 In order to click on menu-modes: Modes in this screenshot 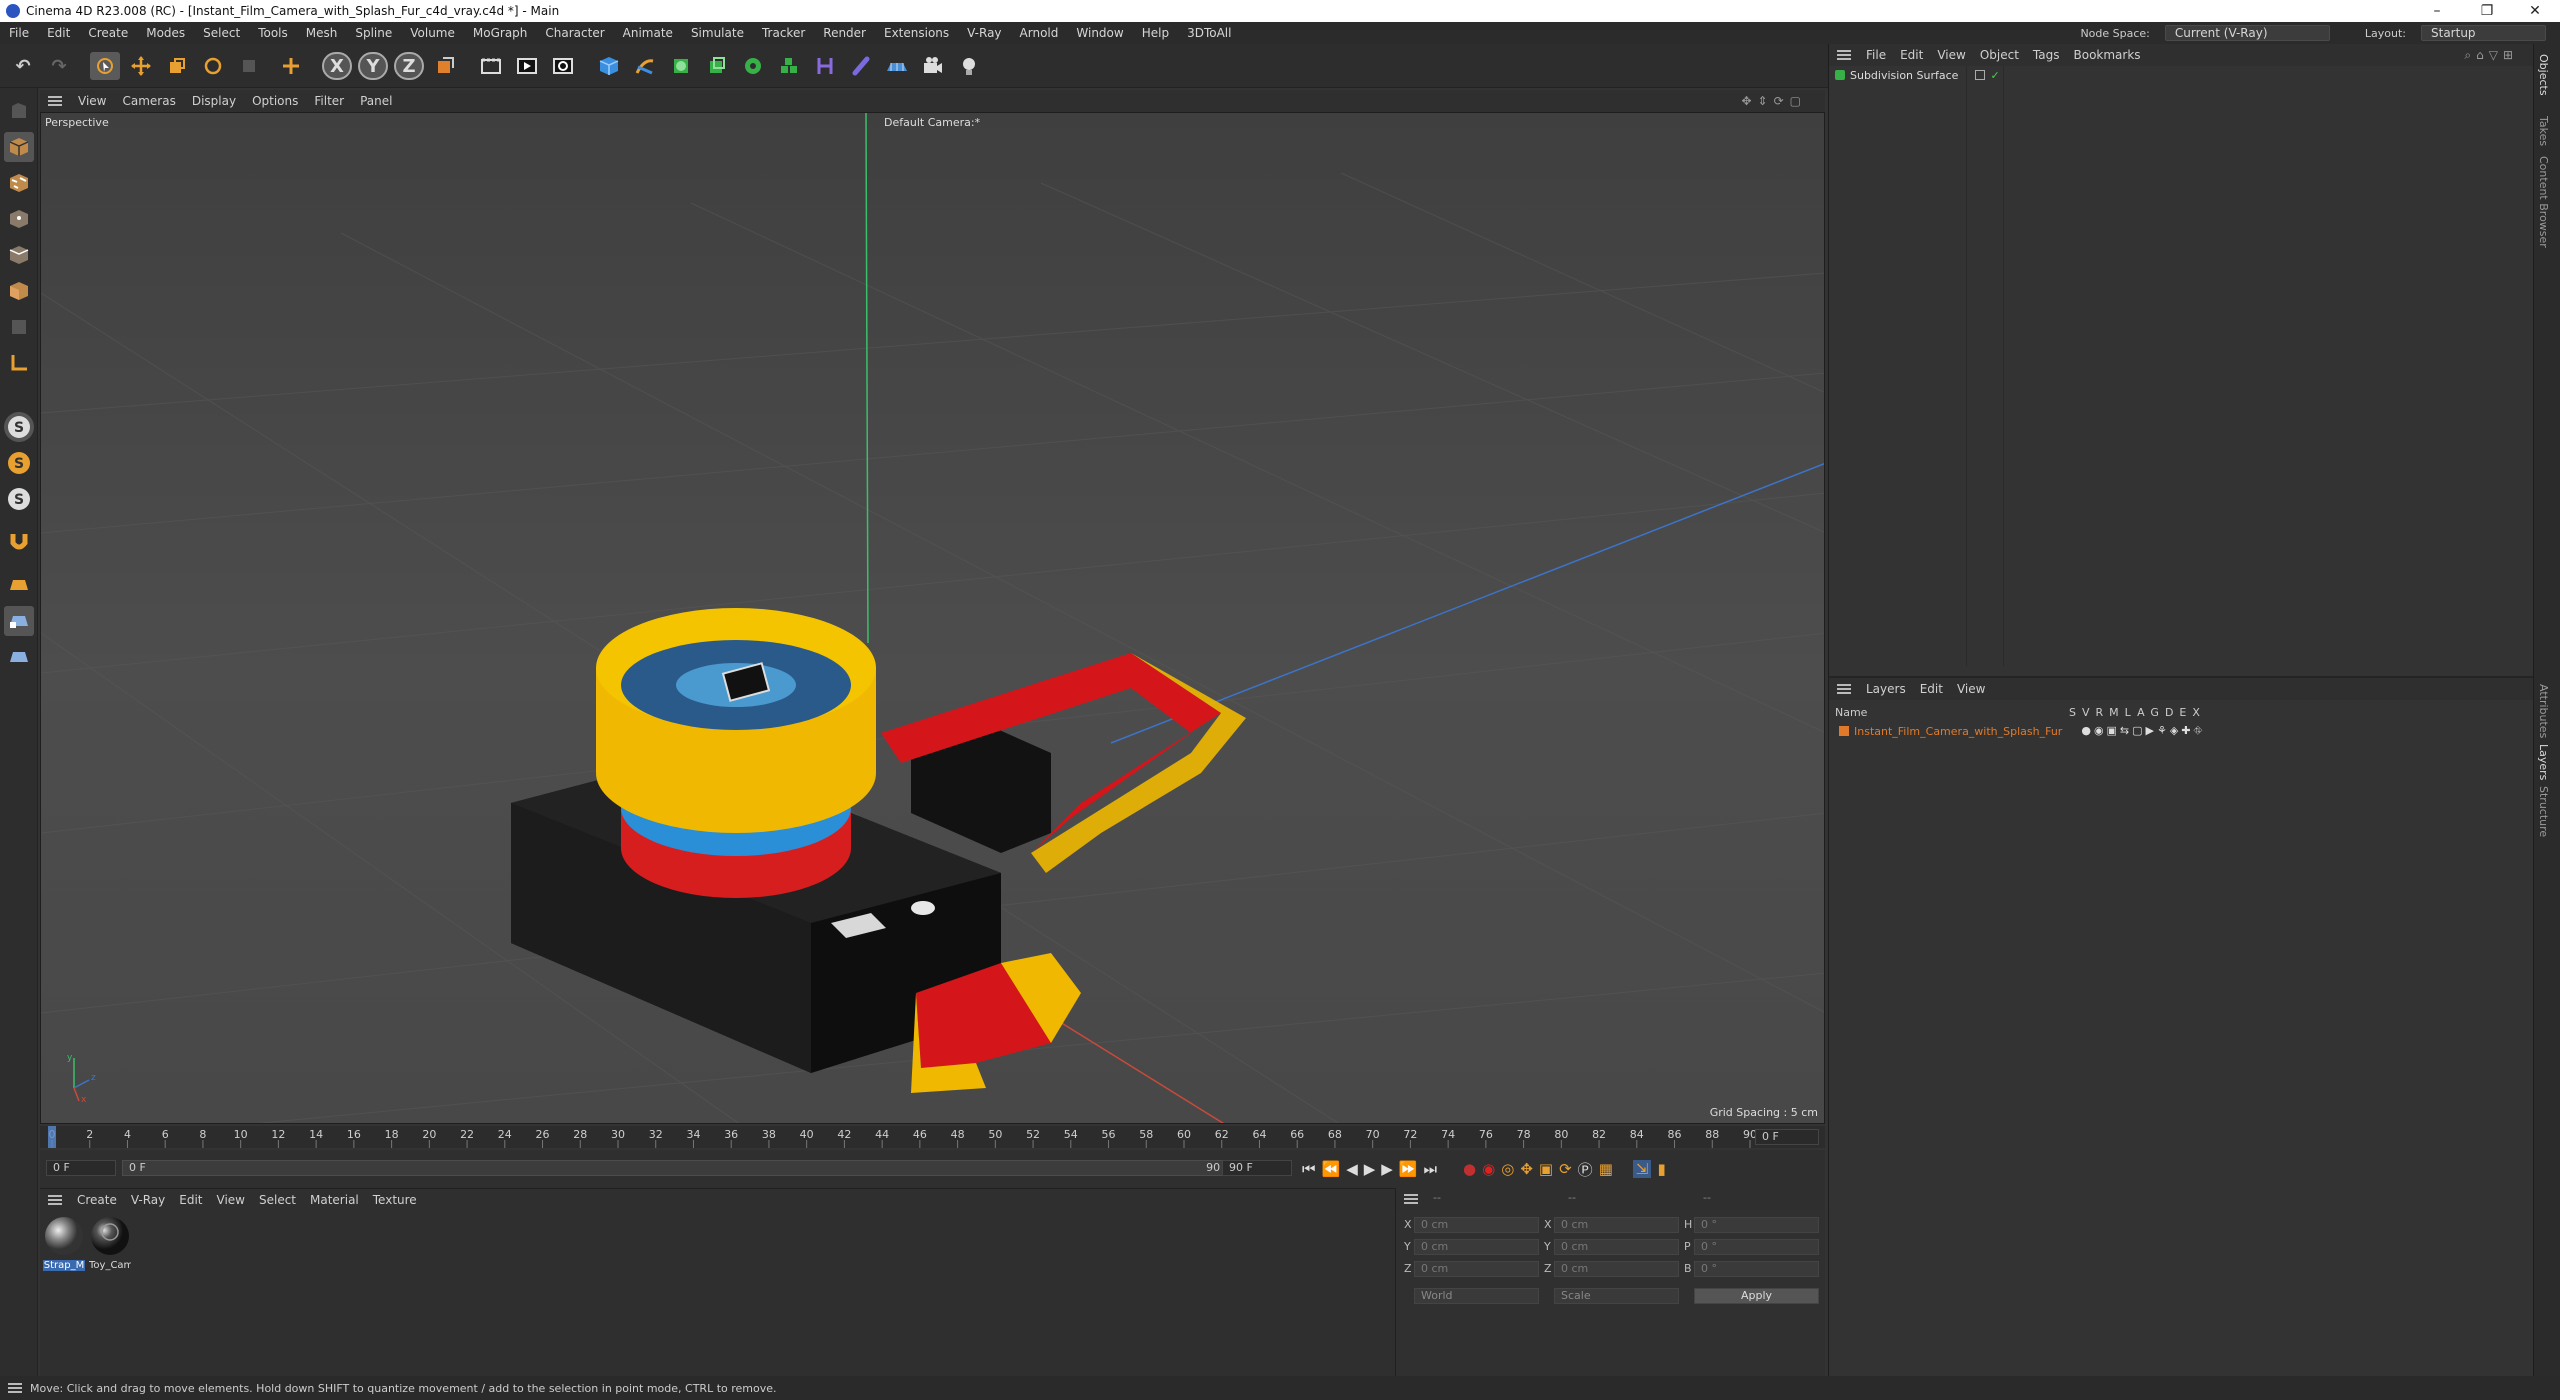, I will do `click(165, 33)`.